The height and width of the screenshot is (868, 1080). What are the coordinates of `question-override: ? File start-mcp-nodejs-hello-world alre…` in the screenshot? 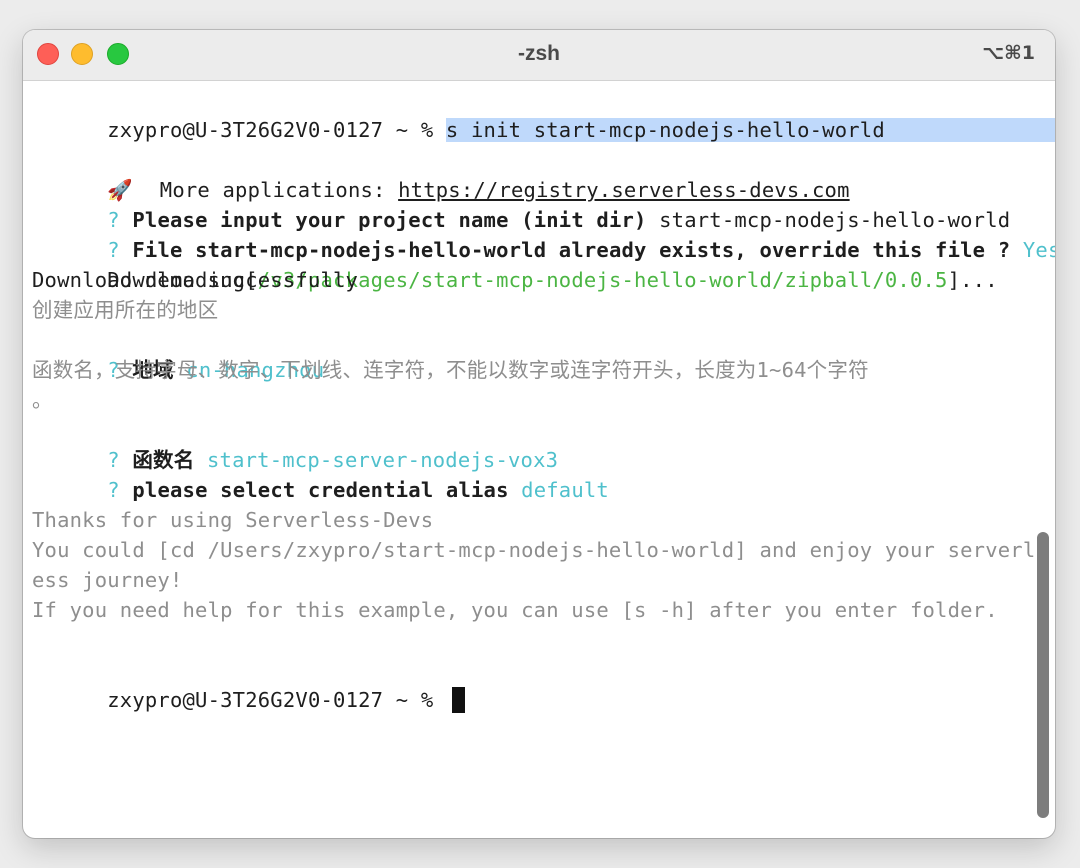 It's located at (543, 233).